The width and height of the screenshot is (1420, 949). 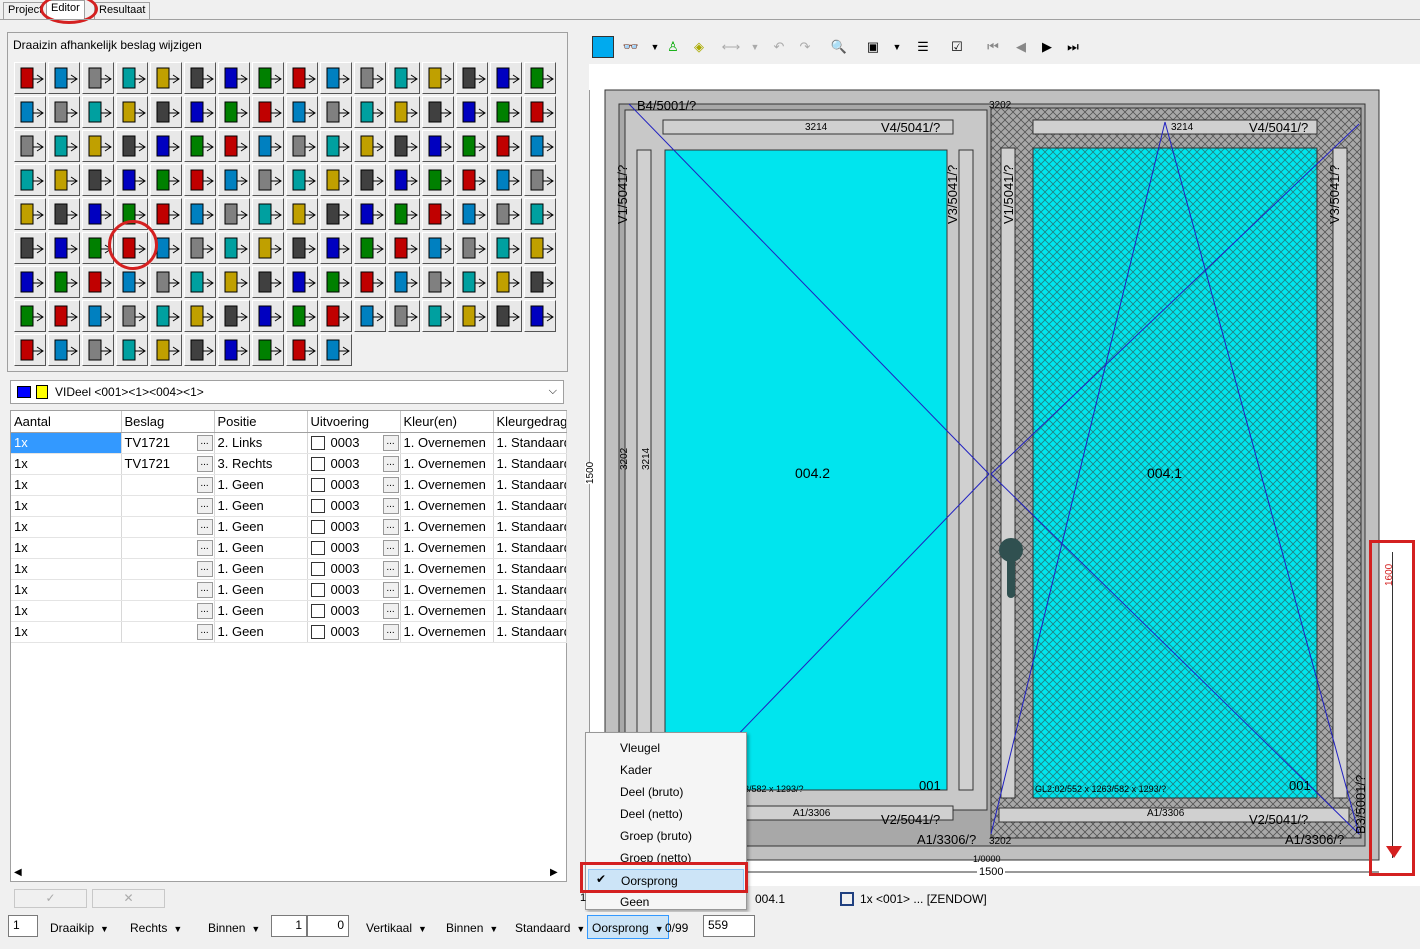 I want to click on oorsprong-select: Oorsprong ▼, so click(x=628, y=927).